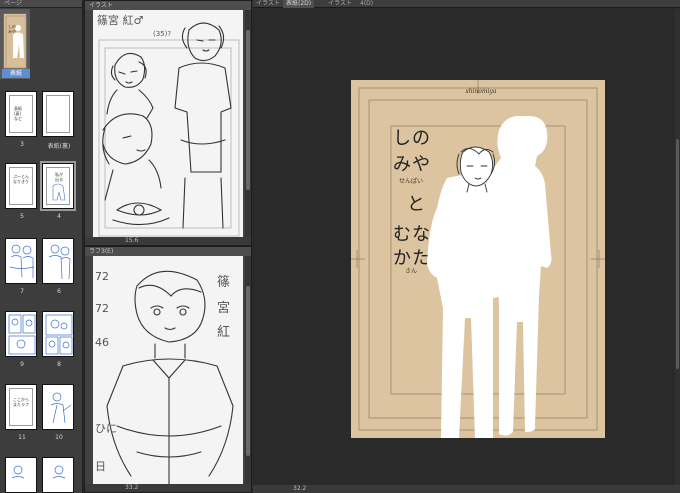  I want to click on main-zoom-status: 32.2, so click(466, 489).